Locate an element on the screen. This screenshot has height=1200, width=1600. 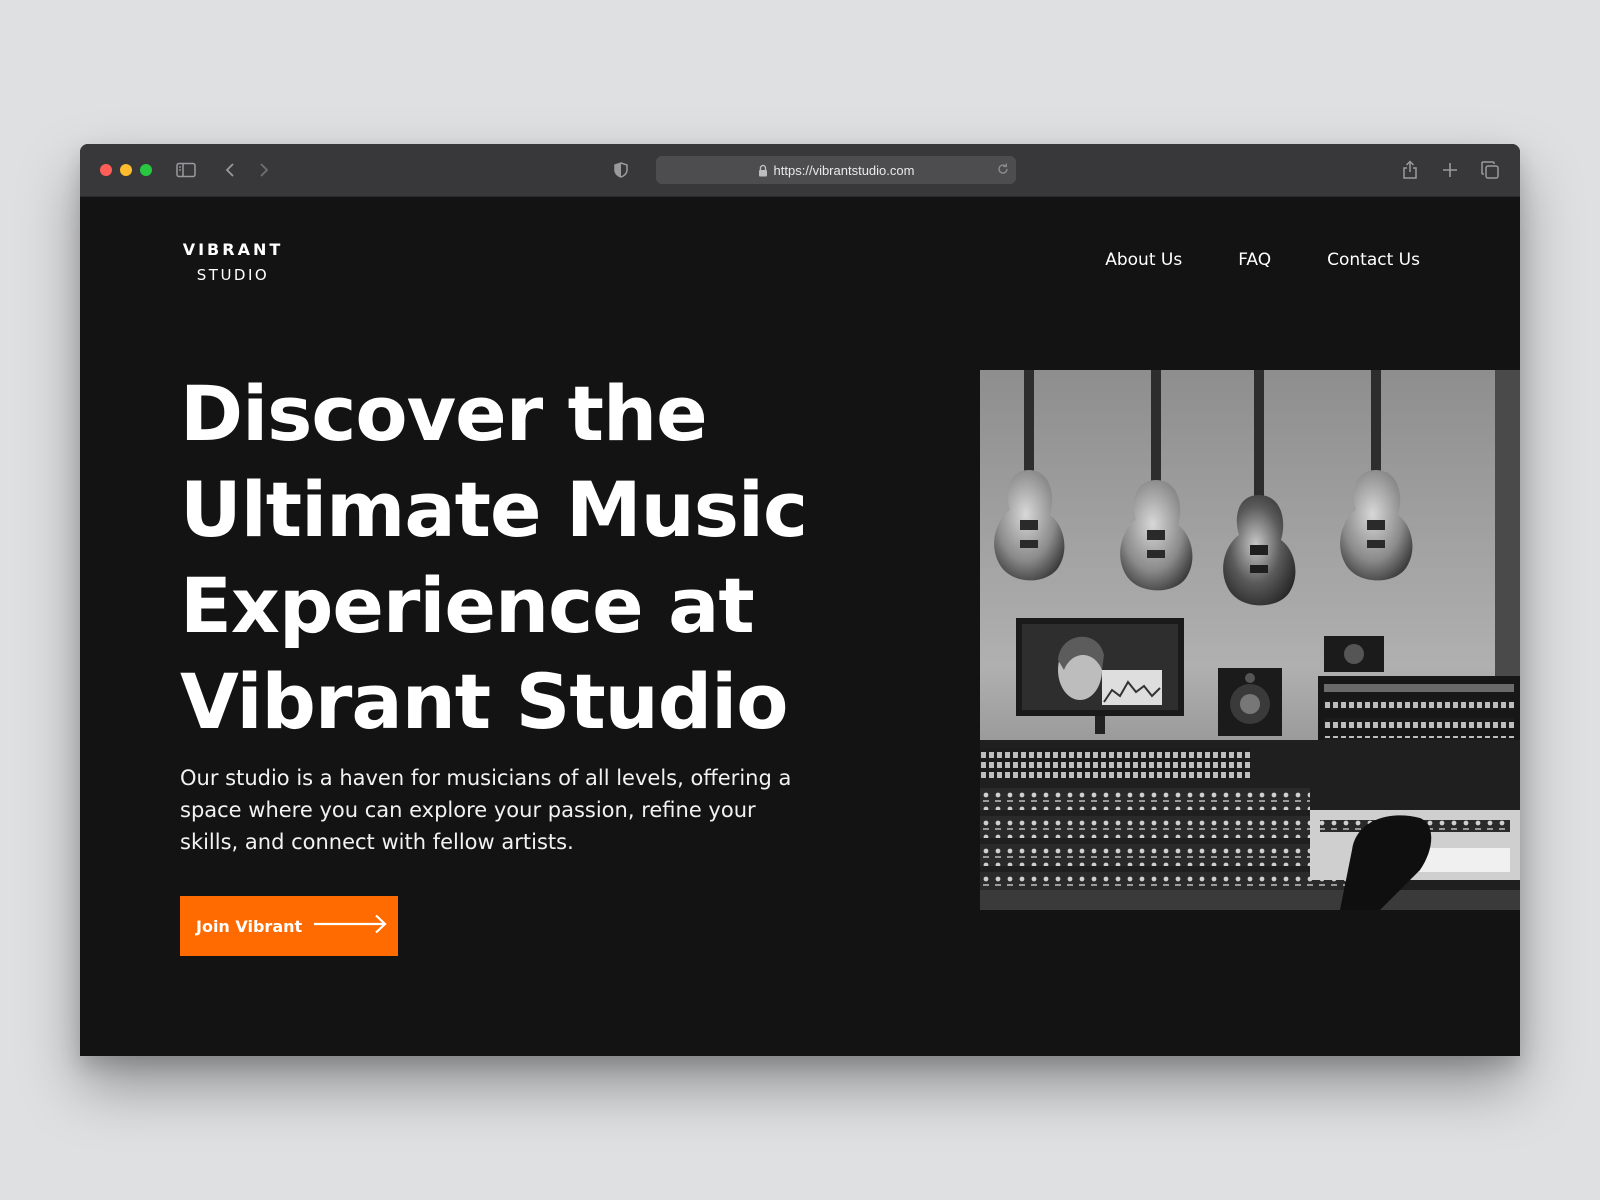
tabs-overview-icon is located at coordinates (1490, 170).